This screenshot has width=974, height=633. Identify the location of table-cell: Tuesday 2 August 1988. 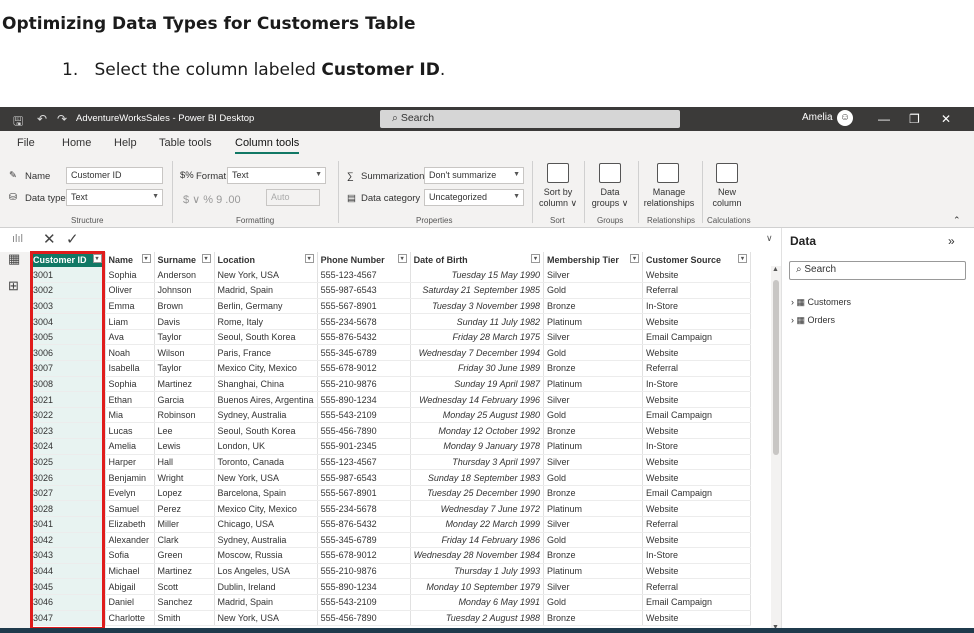
(477, 618).